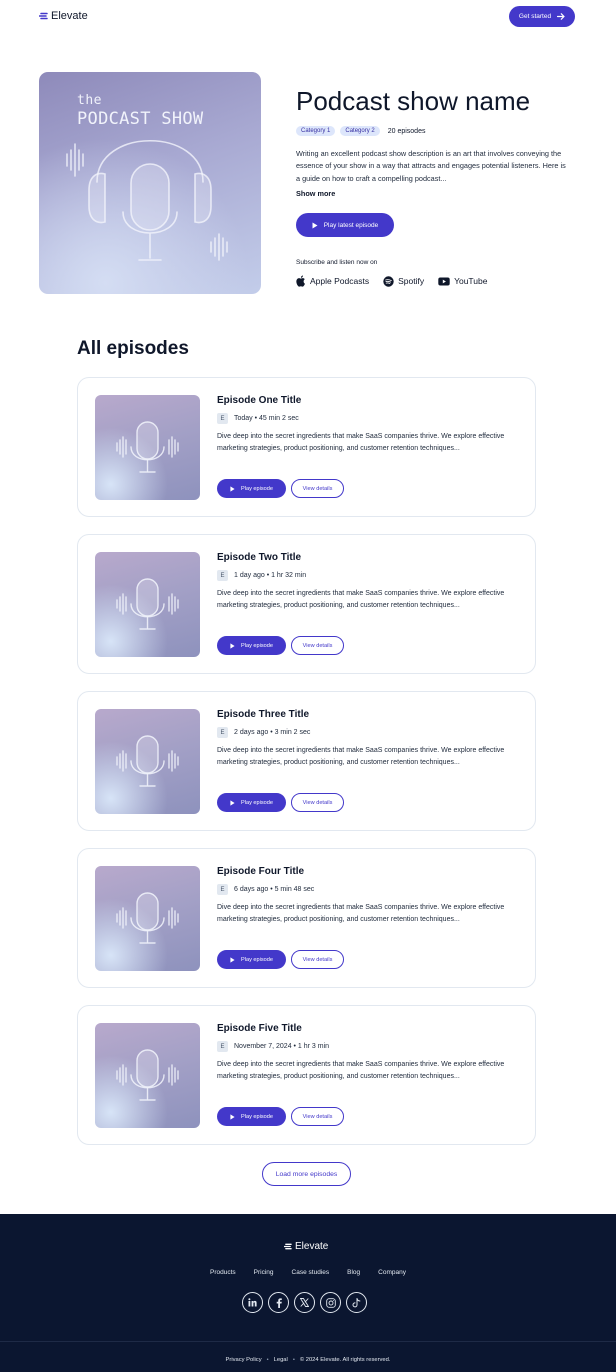 This screenshot has width=616, height=1372. Describe the element at coordinates (274, 889) in the screenshot. I see `episode-date-duration: 6 days ago • 5 min 48 sec` at that location.